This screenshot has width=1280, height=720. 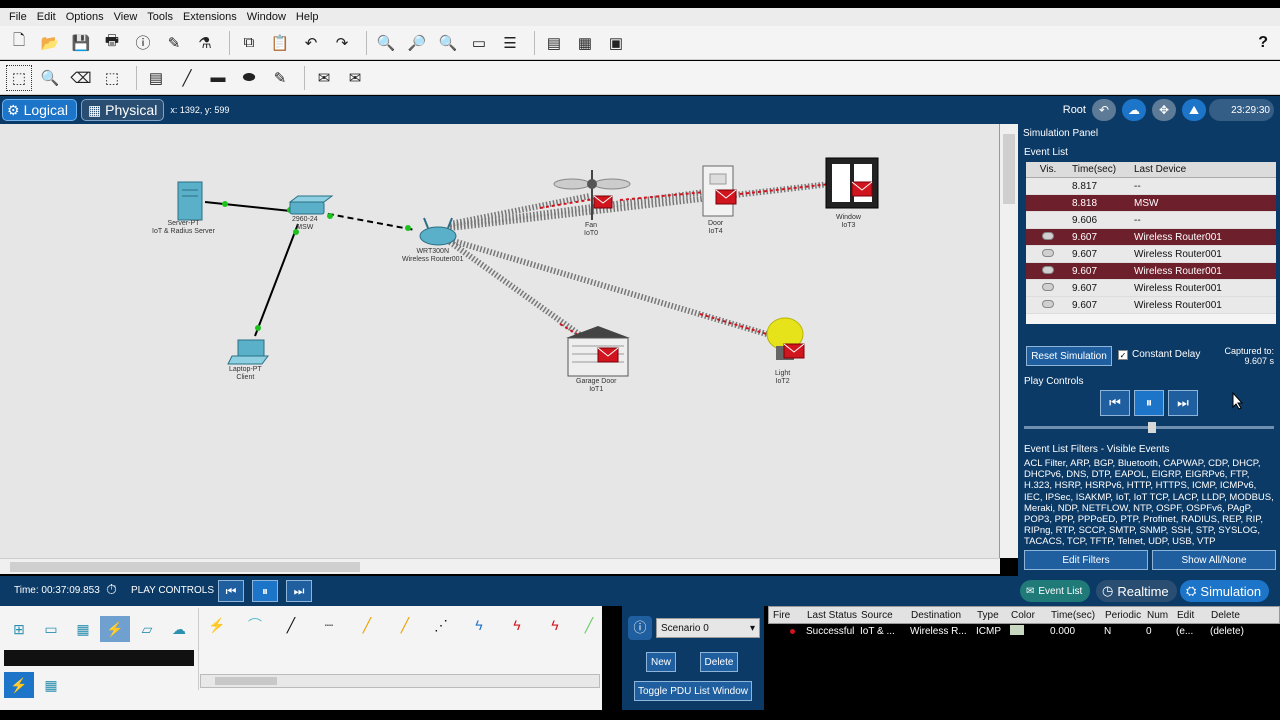 I want to click on switch-device, so click(x=311, y=205).